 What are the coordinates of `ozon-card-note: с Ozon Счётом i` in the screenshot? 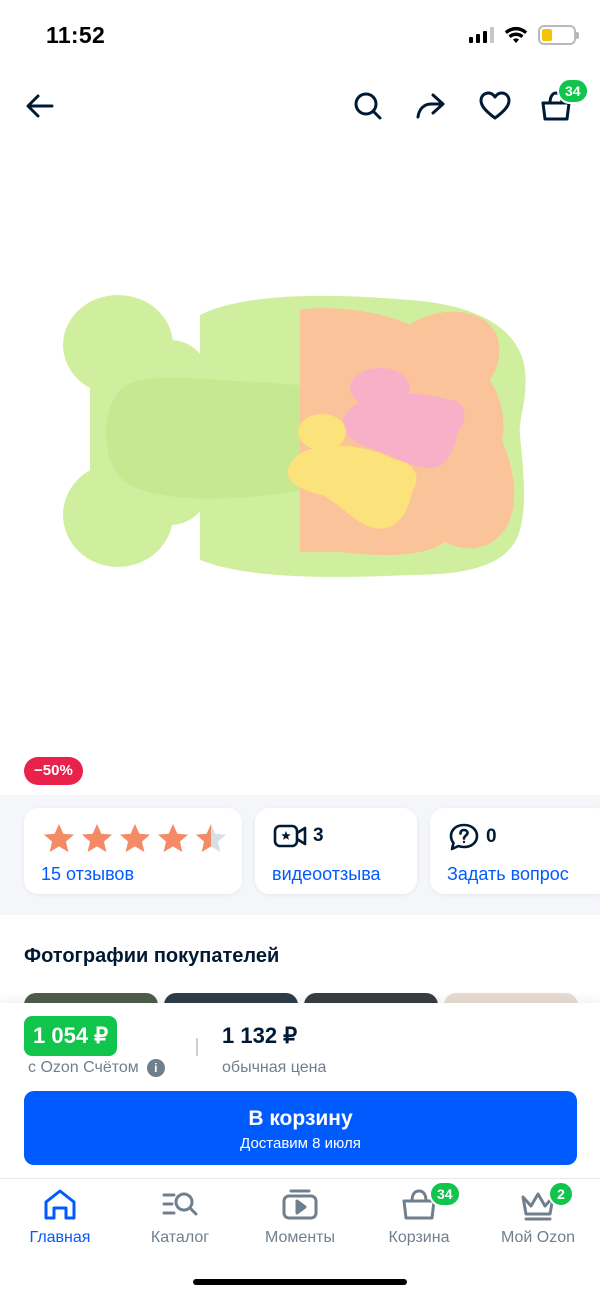 It's located at (96, 1068).